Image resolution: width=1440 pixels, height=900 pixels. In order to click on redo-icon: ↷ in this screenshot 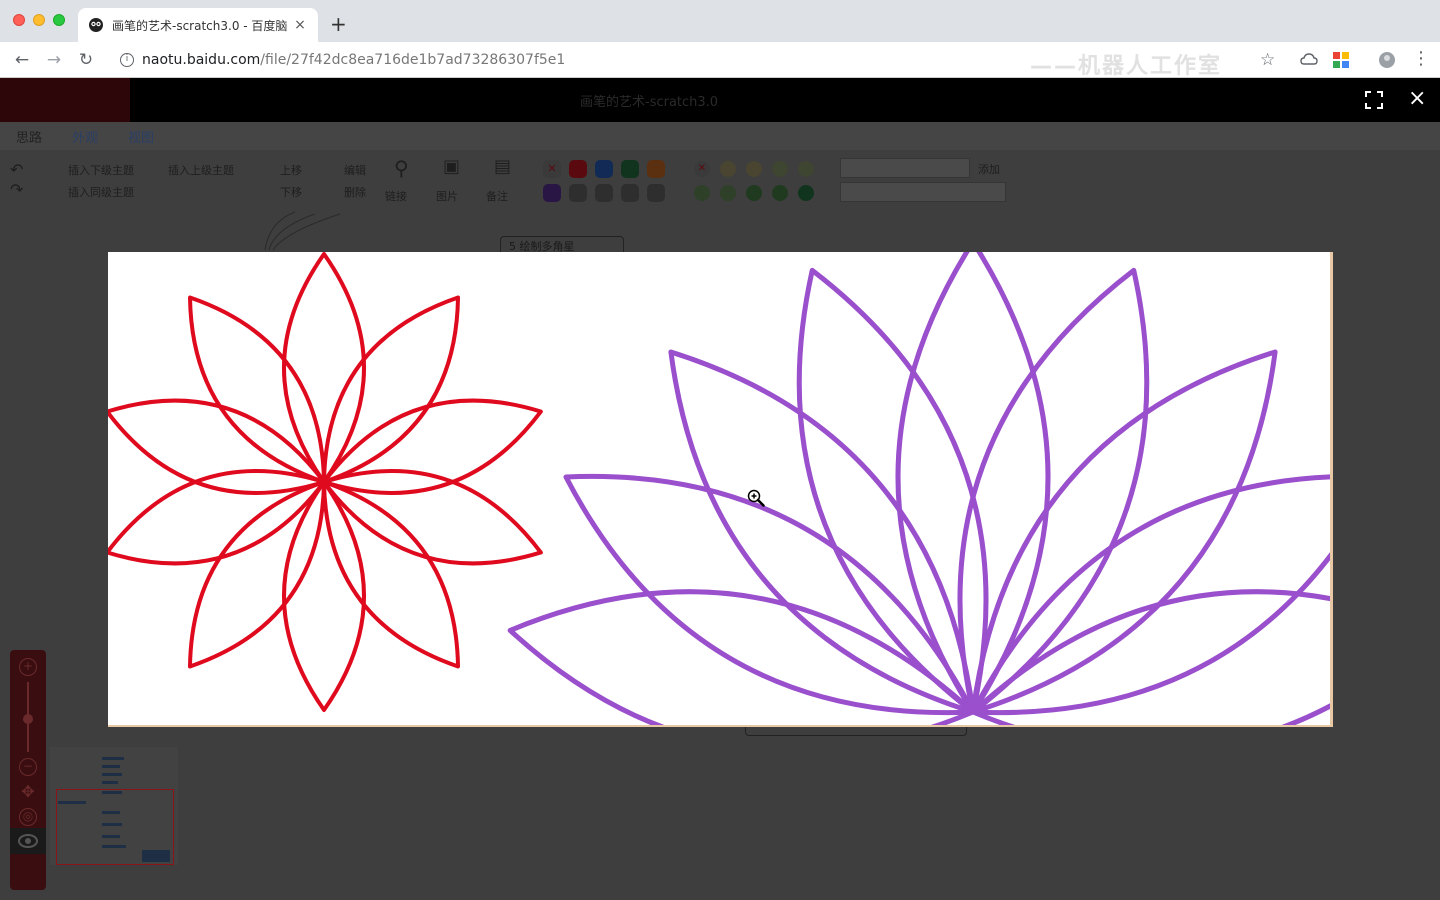, I will do `click(16, 189)`.